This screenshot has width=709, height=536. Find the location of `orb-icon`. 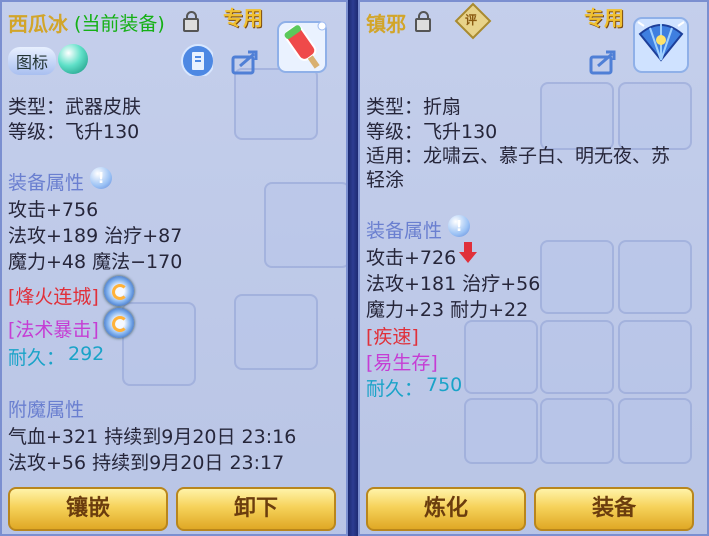

orb-icon is located at coordinates (73, 59).